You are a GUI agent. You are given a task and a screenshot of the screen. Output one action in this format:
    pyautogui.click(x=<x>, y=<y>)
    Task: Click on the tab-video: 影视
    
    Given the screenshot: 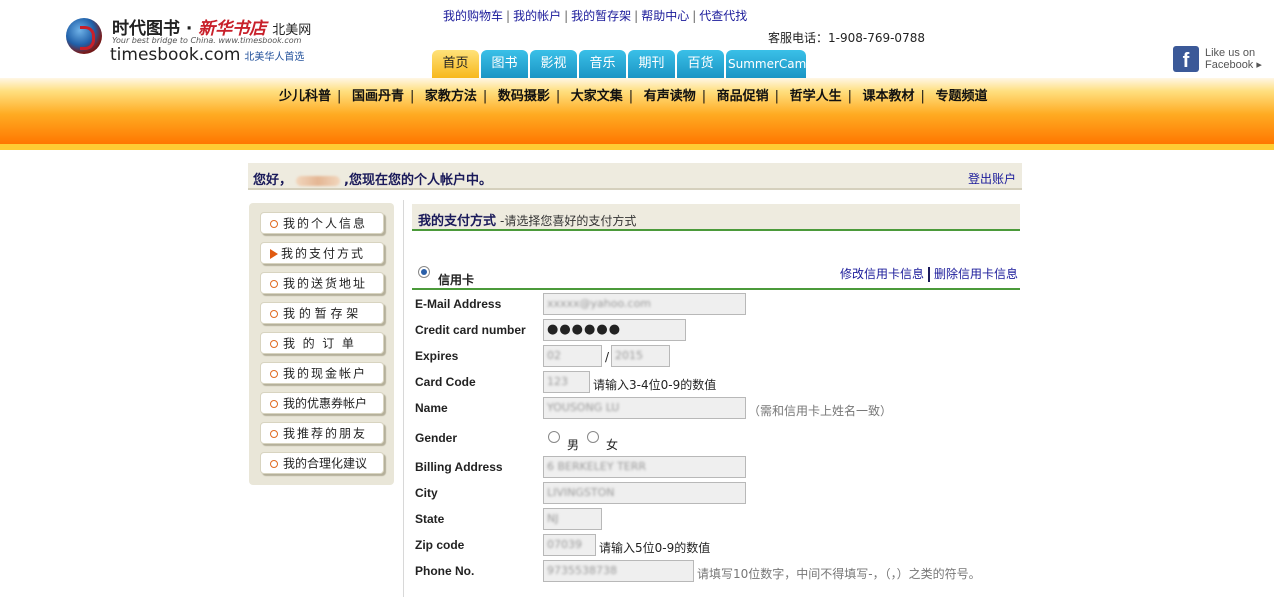 What is the action you would take?
    pyautogui.click(x=553, y=64)
    